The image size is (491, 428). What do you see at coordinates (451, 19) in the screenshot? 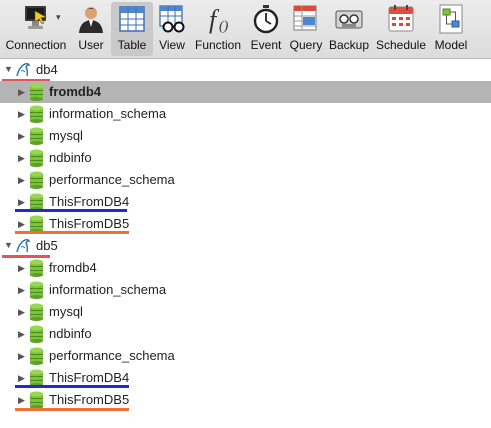
I see `model-icon` at bounding box center [451, 19].